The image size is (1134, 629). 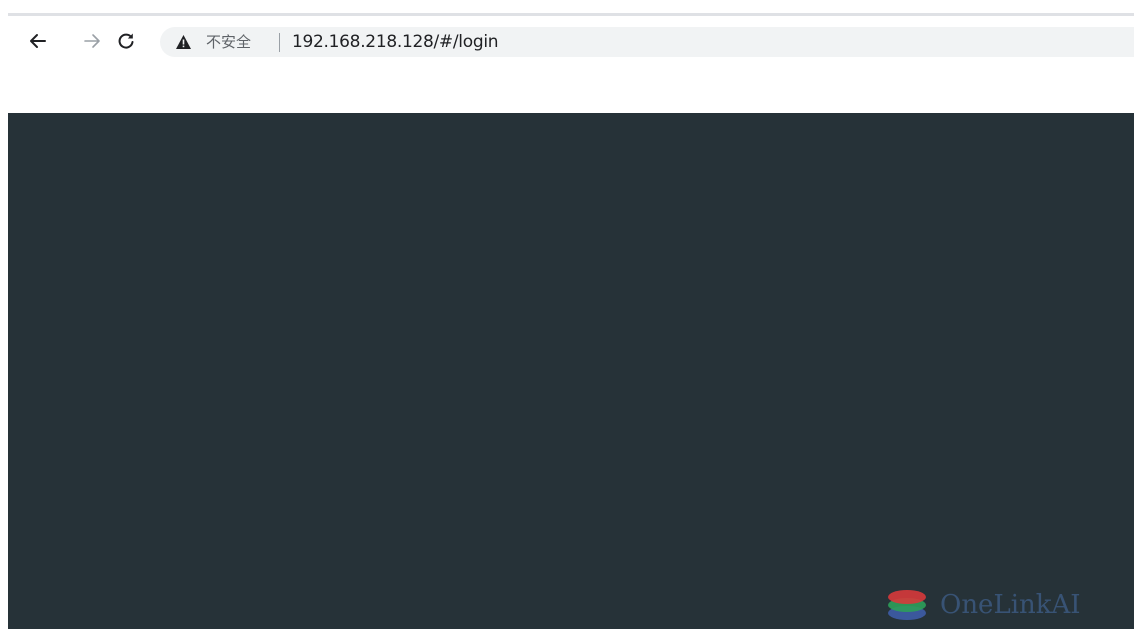 What do you see at coordinates (907, 605) in the screenshot?
I see `stacked-layers-logo-icon` at bounding box center [907, 605].